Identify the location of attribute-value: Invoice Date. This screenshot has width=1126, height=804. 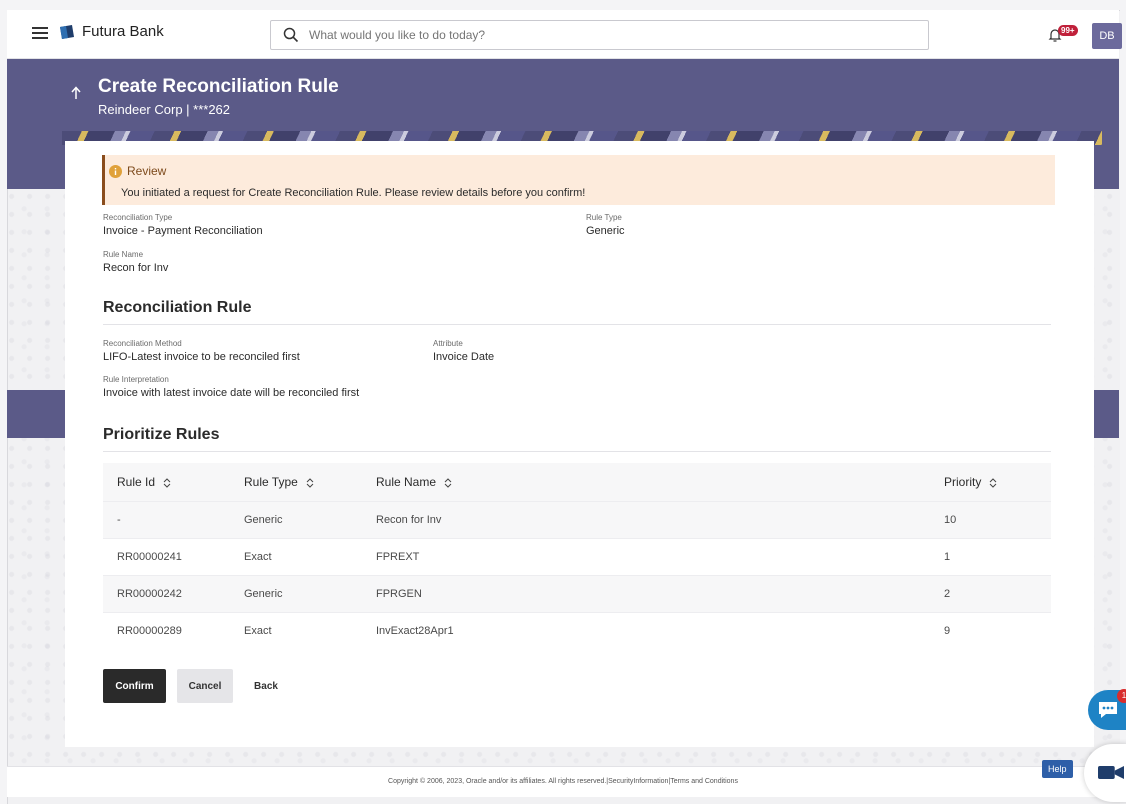
(464, 357).